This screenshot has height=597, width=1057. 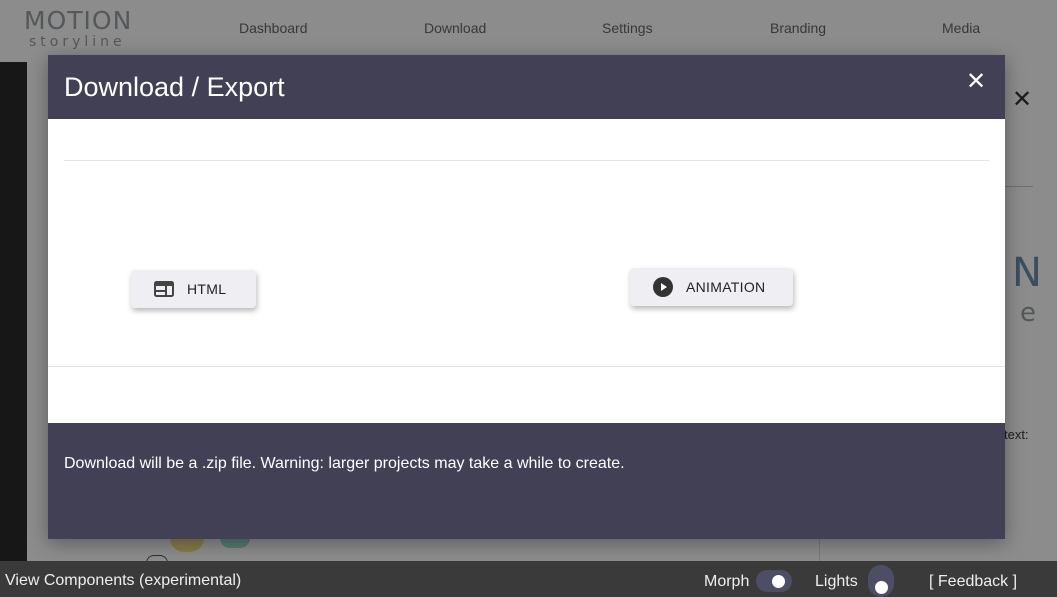 I want to click on export-html-button: HTML, so click(x=193, y=289).